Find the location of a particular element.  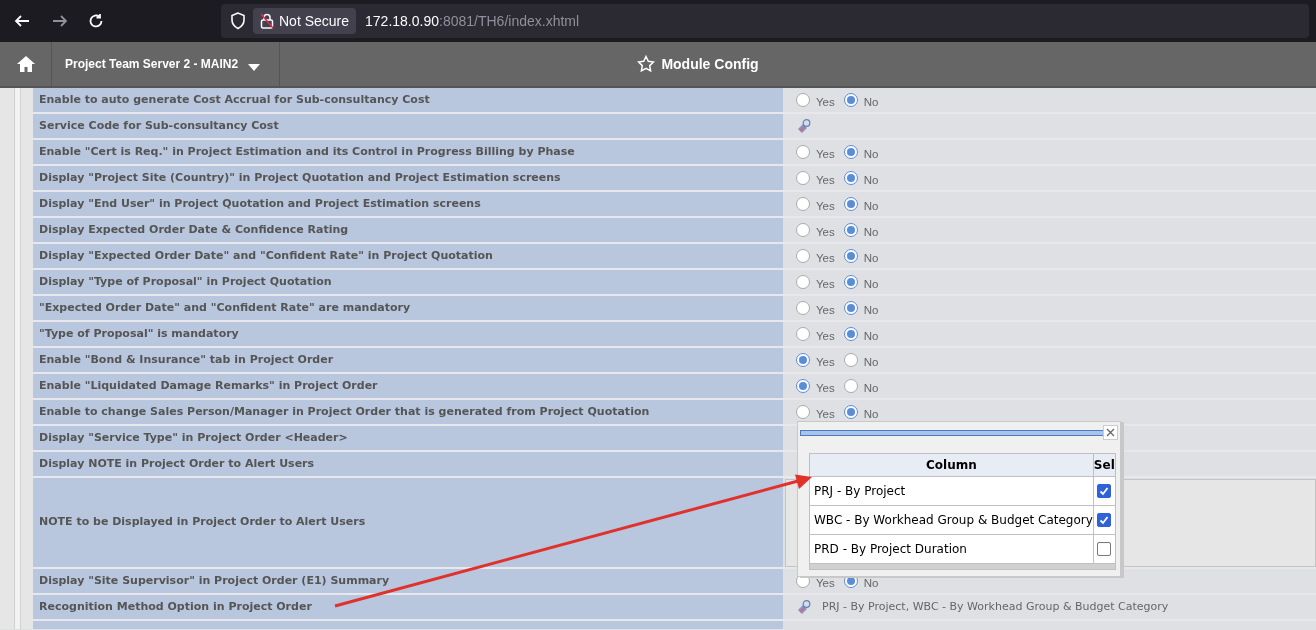

url-text: 172.18.0.90:8081/TH6/index.xhtml is located at coordinates (472, 21).